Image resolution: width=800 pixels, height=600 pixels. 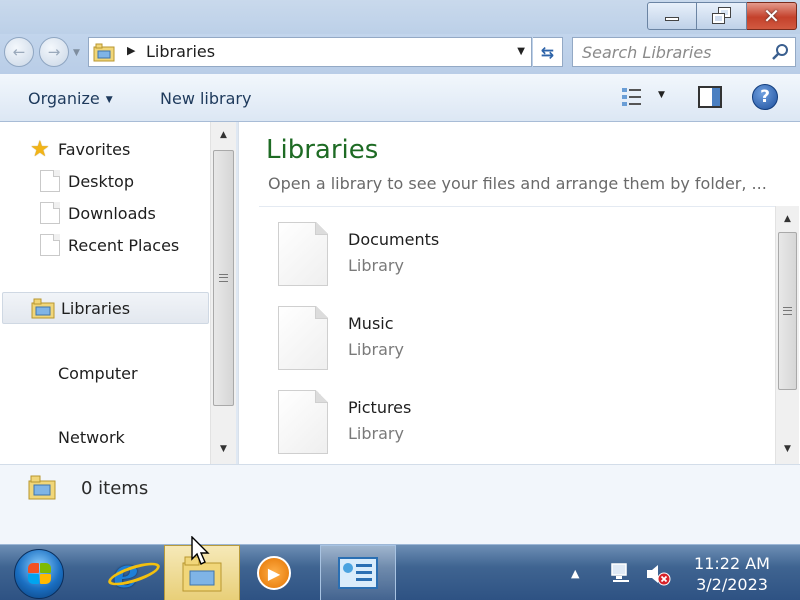 I want to click on organize-button: Organize ▼, so click(x=70, y=98).